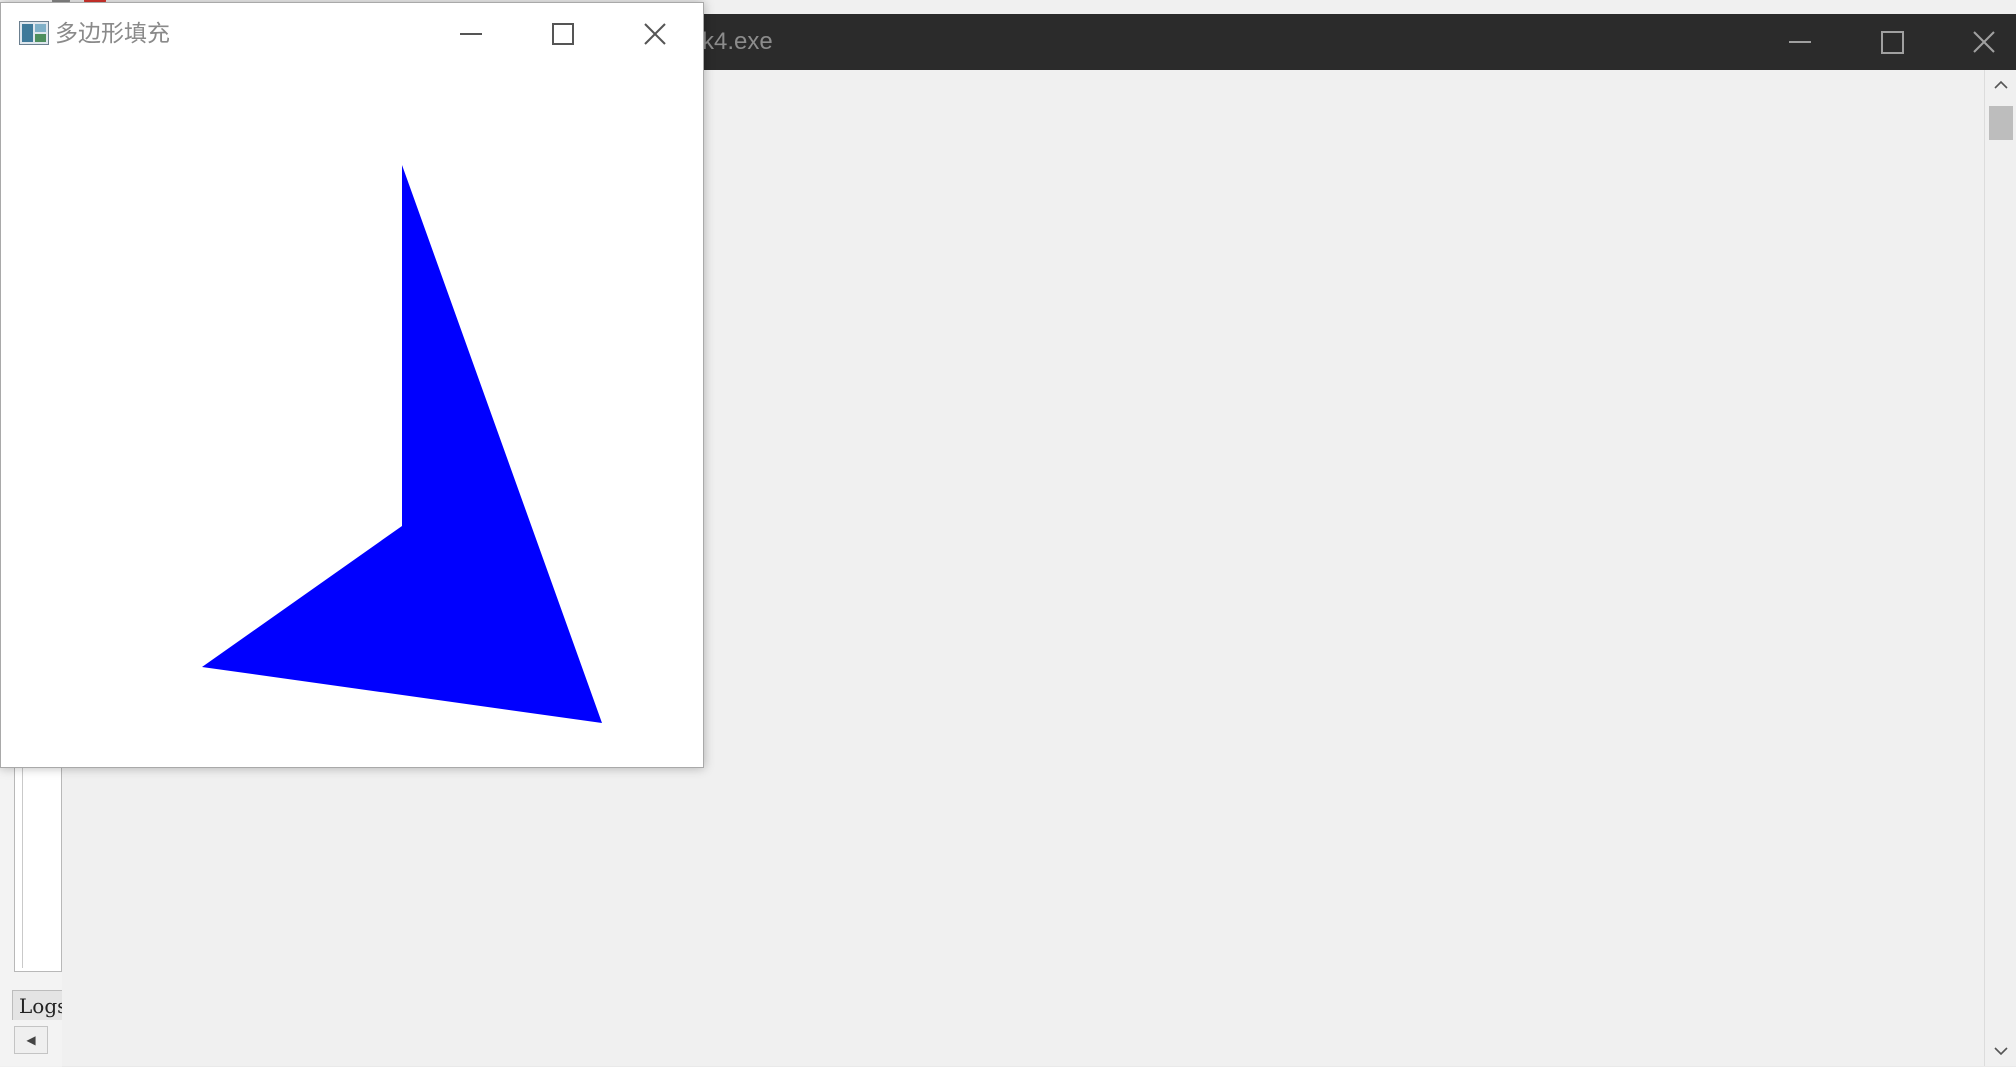  I want to click on polygon-maximize-button, so click(563, 34).